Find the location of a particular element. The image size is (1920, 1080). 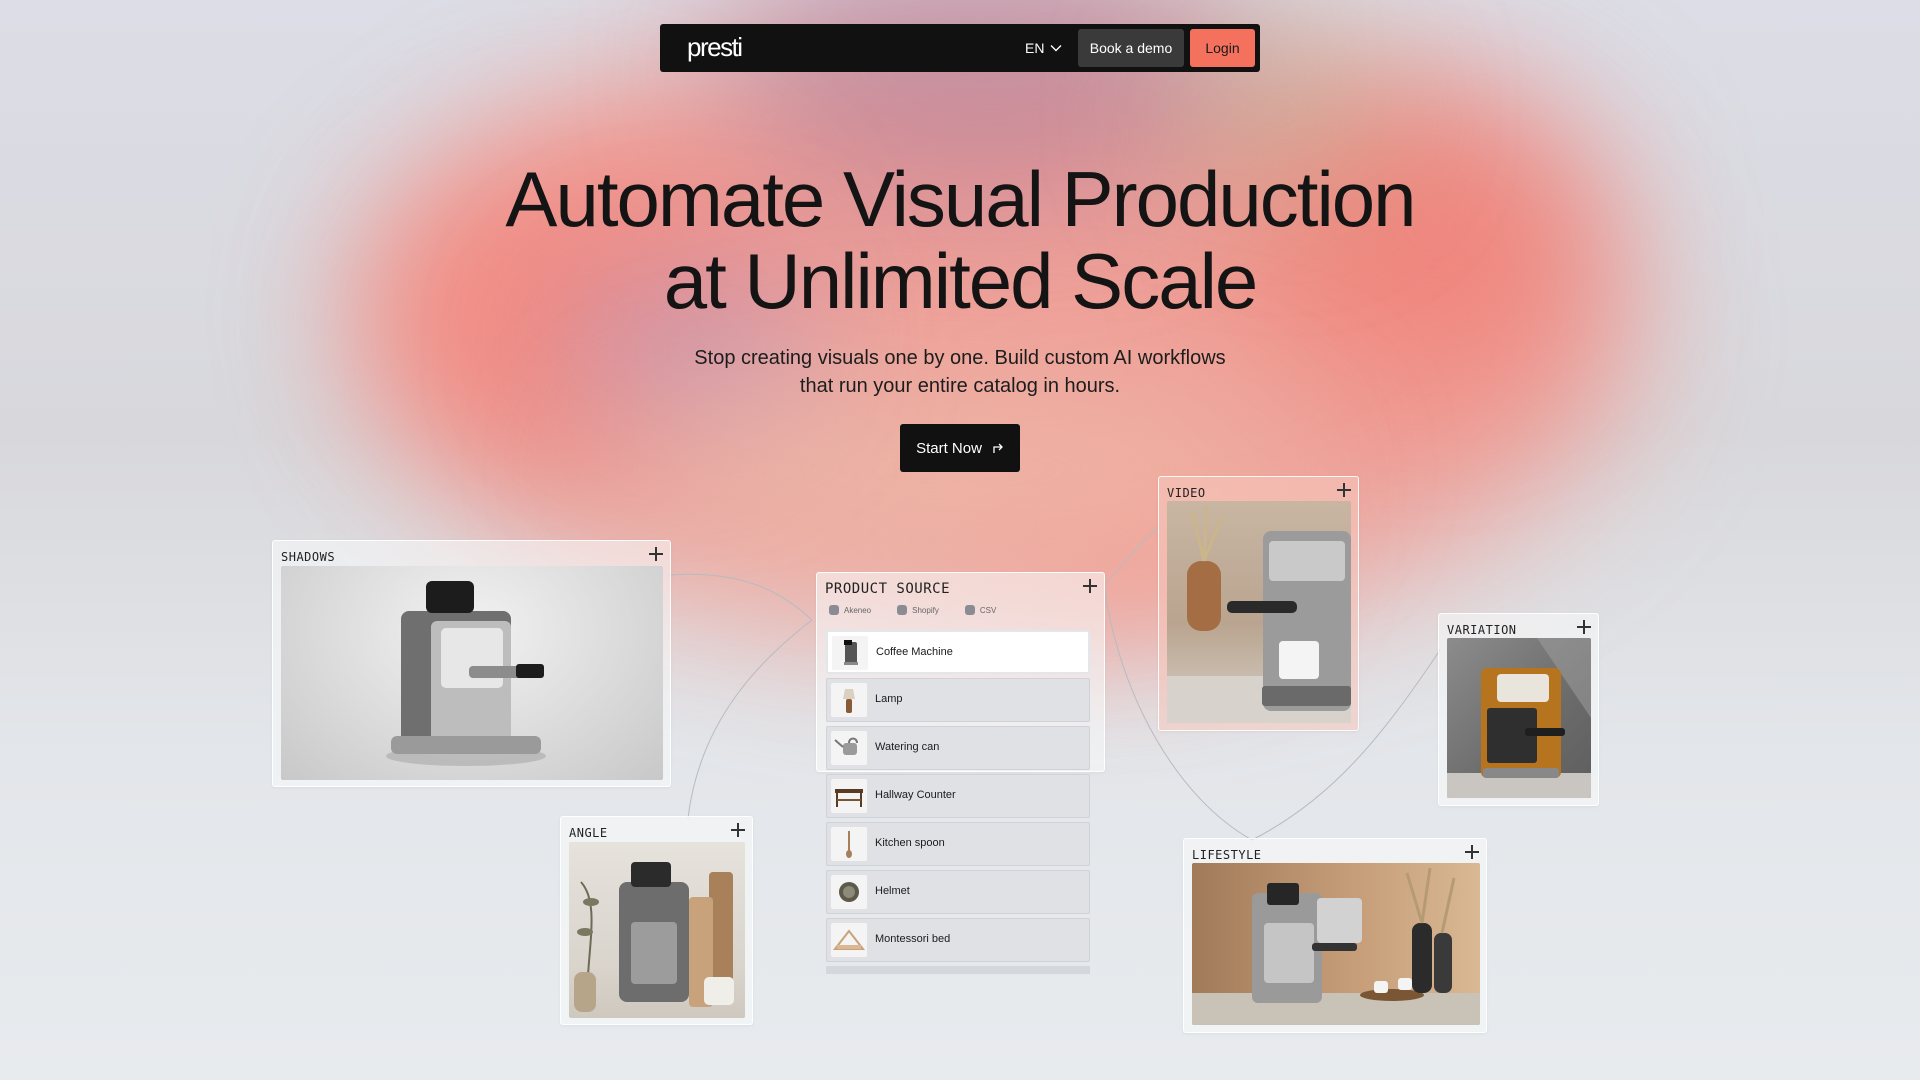

list-item: Kitchen spoon is located at coordinates (958, 844).